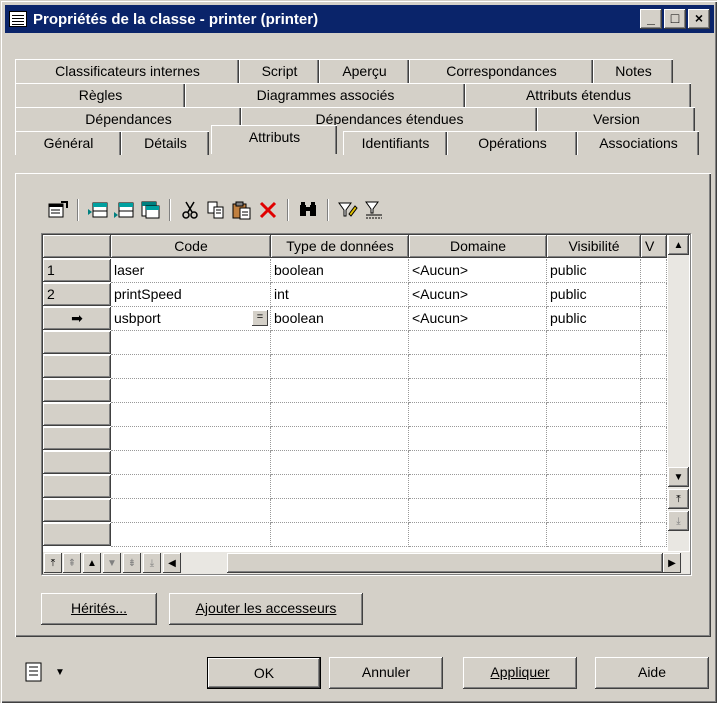 This screenshot has height=703, width=717. What do you see at coordinates (77, 294) in the screenshot?
I see `row-header: 2` at bounding box center [77, 294].